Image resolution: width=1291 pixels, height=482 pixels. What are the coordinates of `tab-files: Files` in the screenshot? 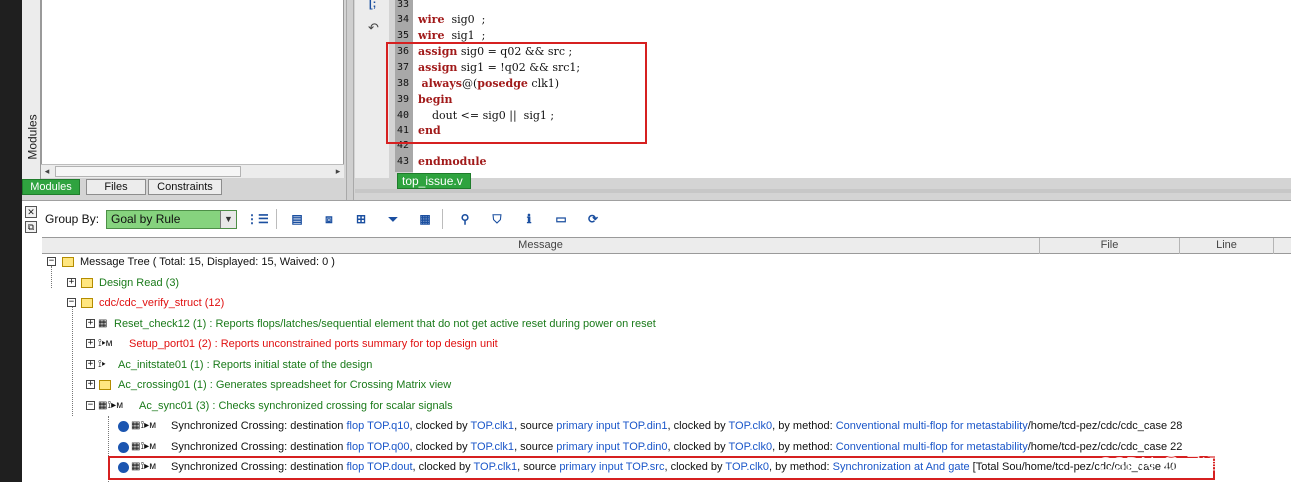 It's located at (116, 187).